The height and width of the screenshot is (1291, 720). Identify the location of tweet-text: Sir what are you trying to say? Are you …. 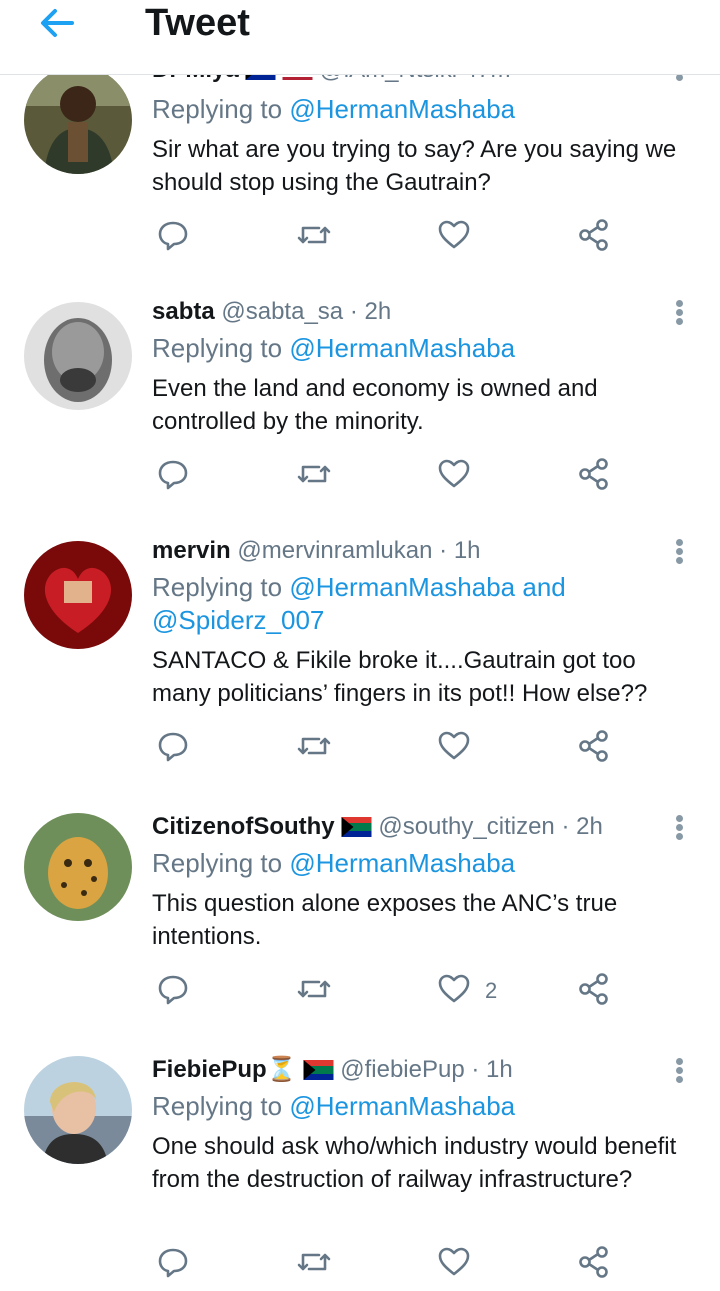
(414, 166).